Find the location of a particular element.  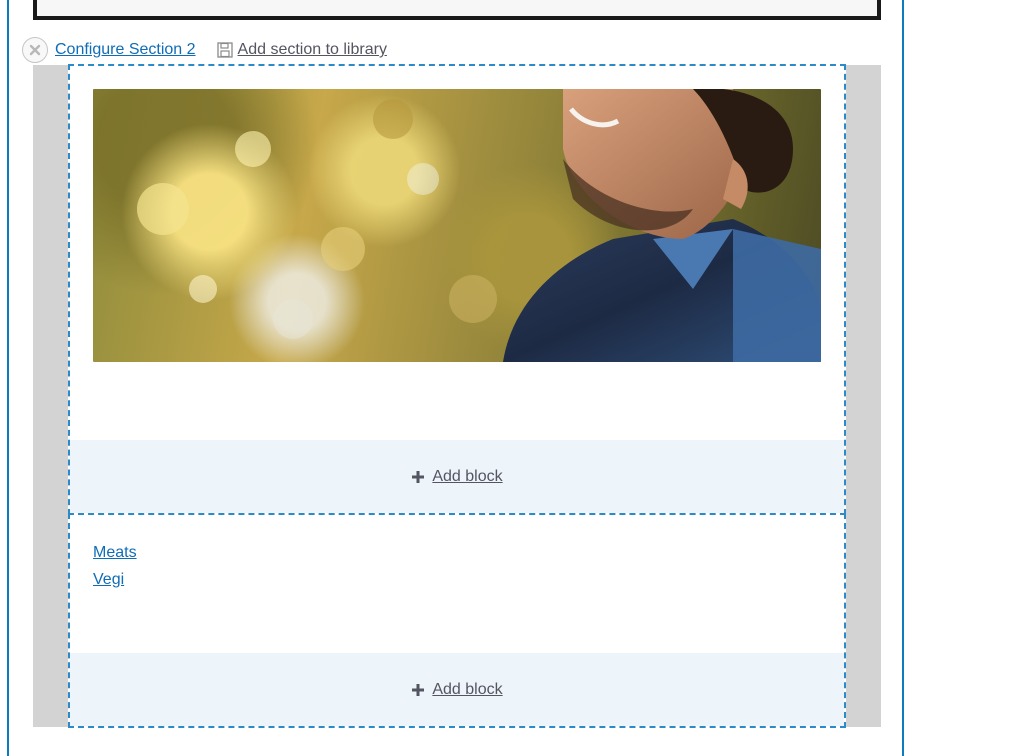

remove-section-button is located at coordinates (35, 50).